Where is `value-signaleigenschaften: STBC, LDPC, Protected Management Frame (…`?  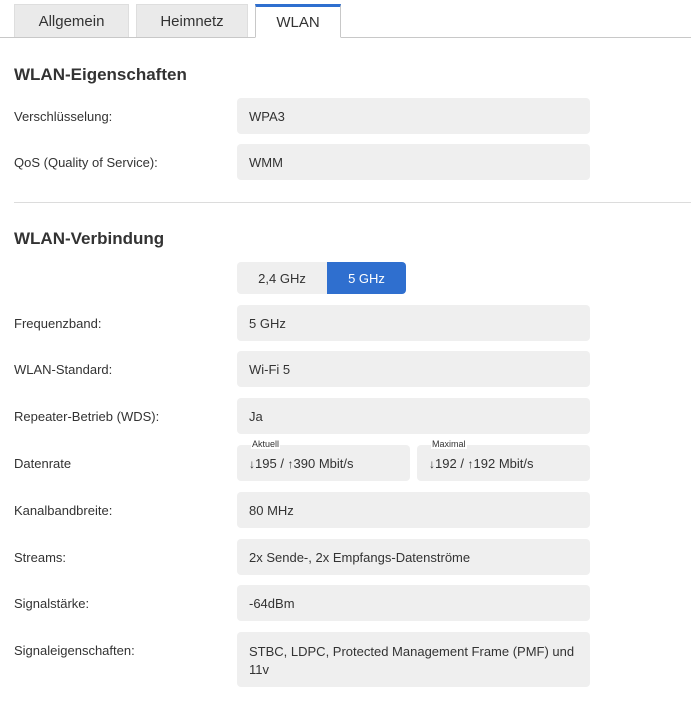 value-signaleigenschaften: STBC, LDPC, Protected Management Frame (… is located at coordinates (413, 659).